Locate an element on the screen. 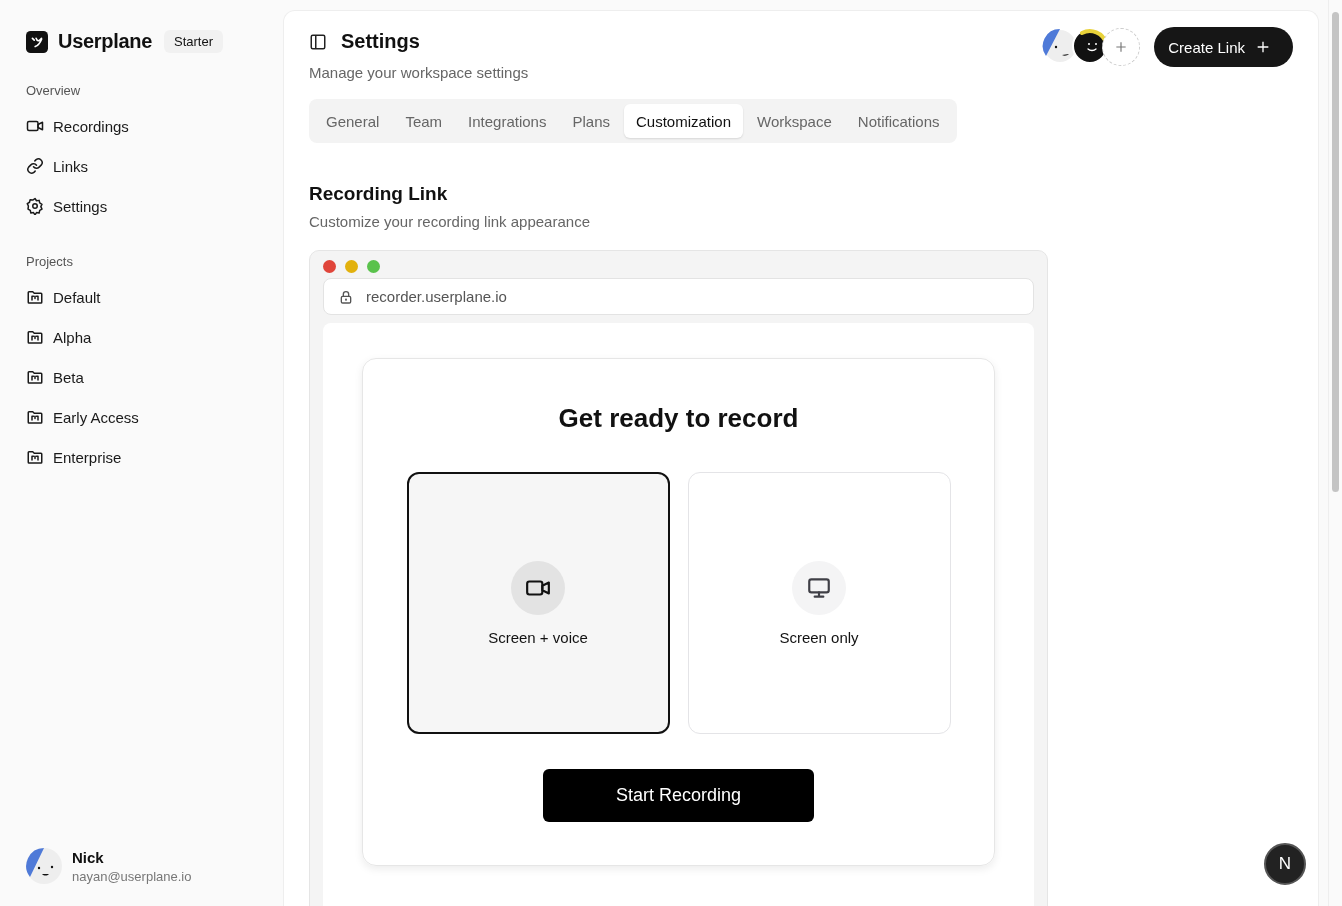 The width and height of the screenshot is (1342, 906). recording-option: Screen + voice is located at coordinates (538, 603).